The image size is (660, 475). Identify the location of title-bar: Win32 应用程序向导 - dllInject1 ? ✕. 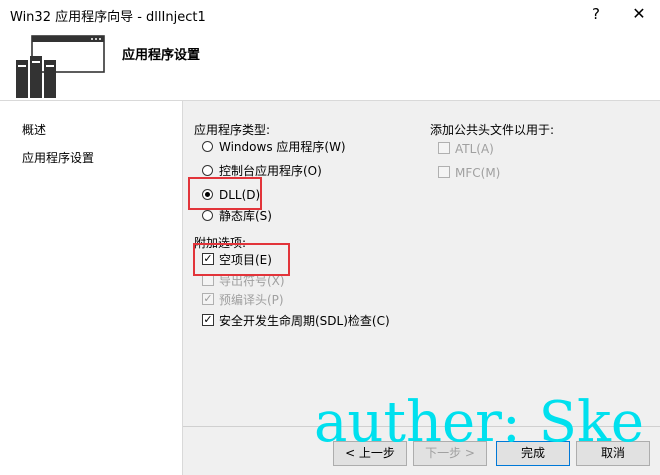
(330, 15).